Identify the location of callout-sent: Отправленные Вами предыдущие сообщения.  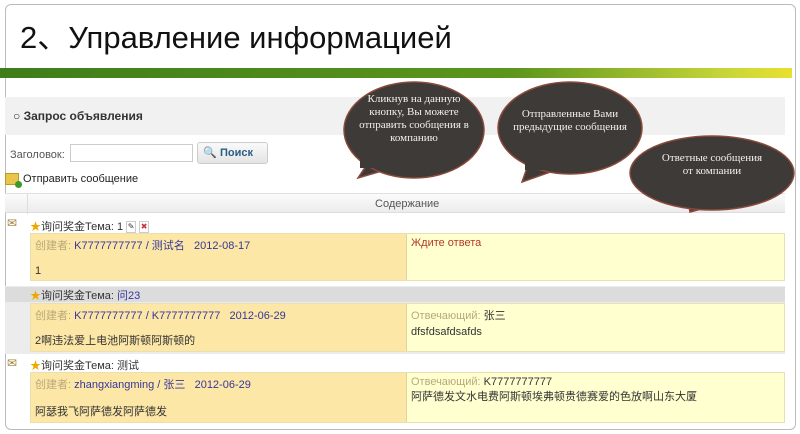
(570, 120).